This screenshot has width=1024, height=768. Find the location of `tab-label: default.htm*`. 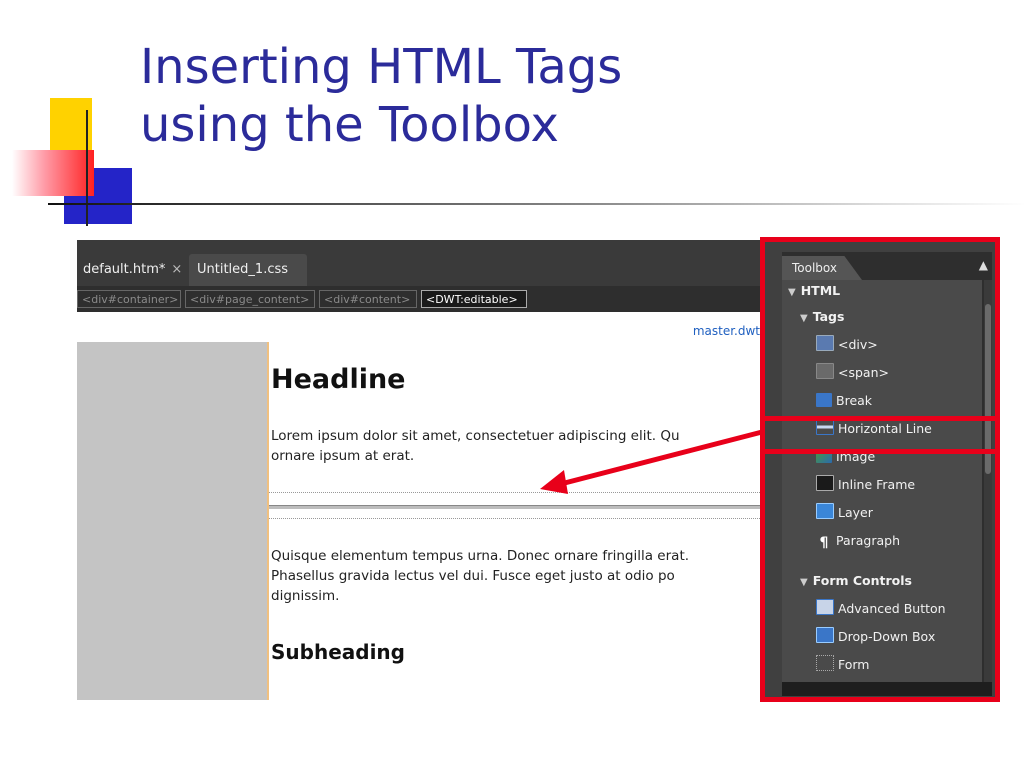

tab-label: default.htm* is located at coordinates (124, 269).